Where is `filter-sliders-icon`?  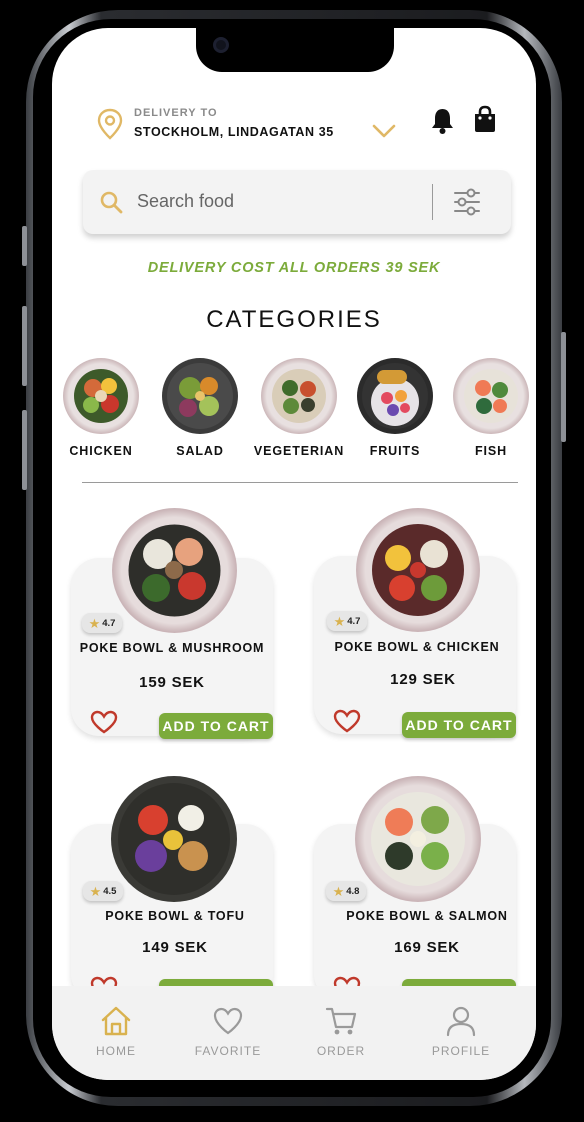 filter-sliders-icon is located at coordinates (467, 202).